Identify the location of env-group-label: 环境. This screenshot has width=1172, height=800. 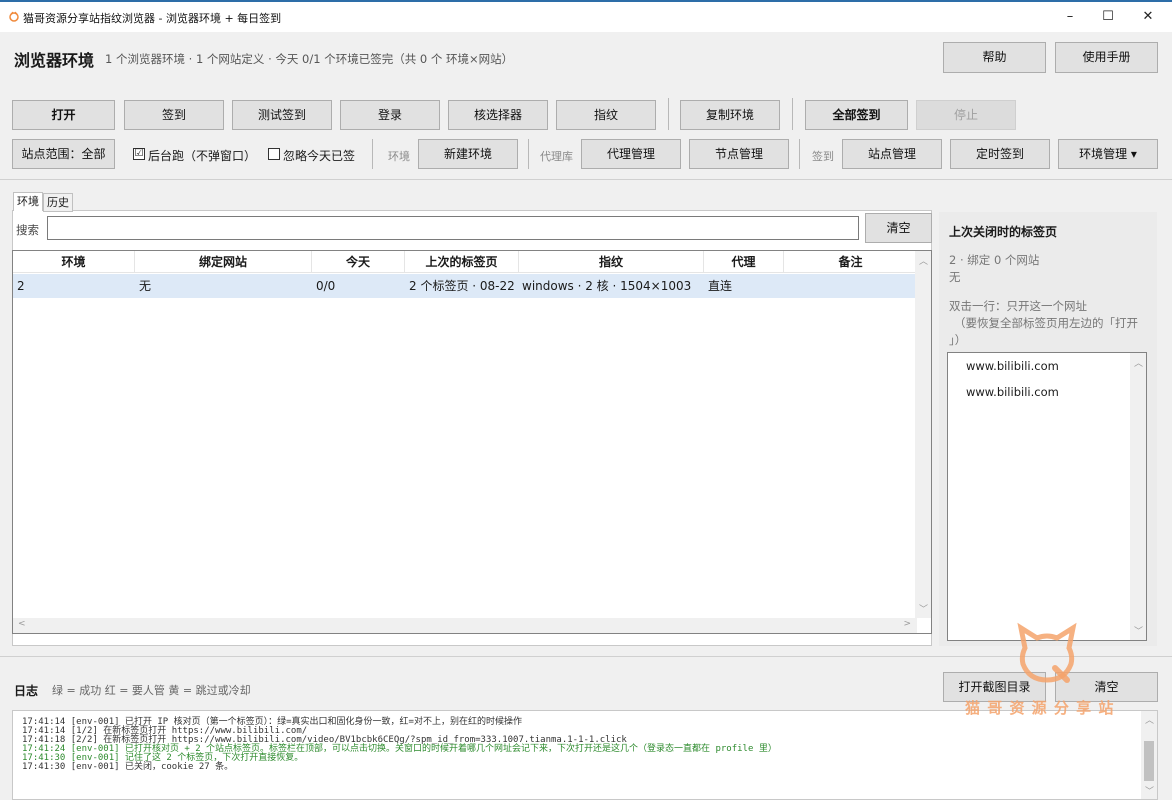
(399, 156).